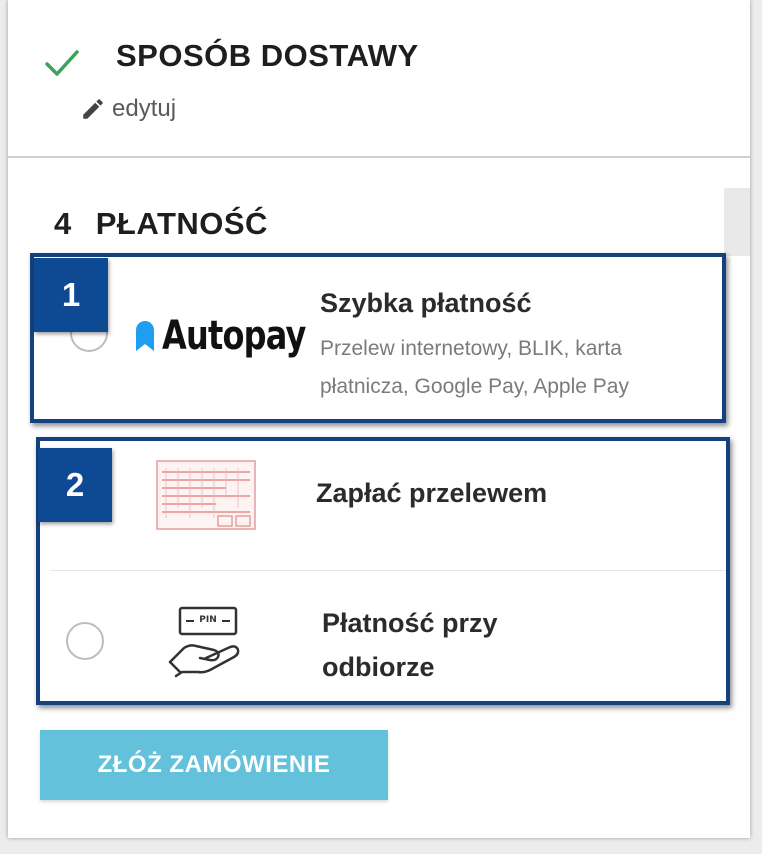 This screenshot has width=762, height=854. I want to click on payment-section-header: 4 PŁATNOŚĆ, so click(161, 224).